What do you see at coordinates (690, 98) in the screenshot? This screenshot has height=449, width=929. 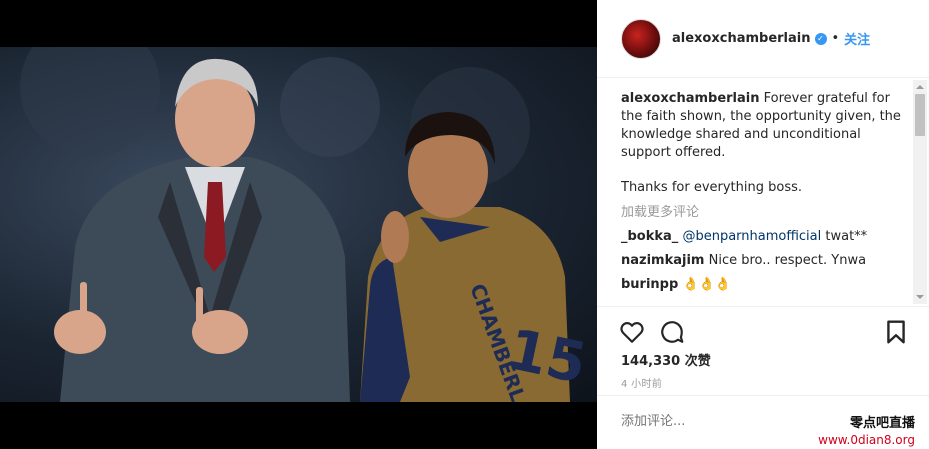 I see `caption-username: alexoxchamberlain` at bounding box center [690, 98].